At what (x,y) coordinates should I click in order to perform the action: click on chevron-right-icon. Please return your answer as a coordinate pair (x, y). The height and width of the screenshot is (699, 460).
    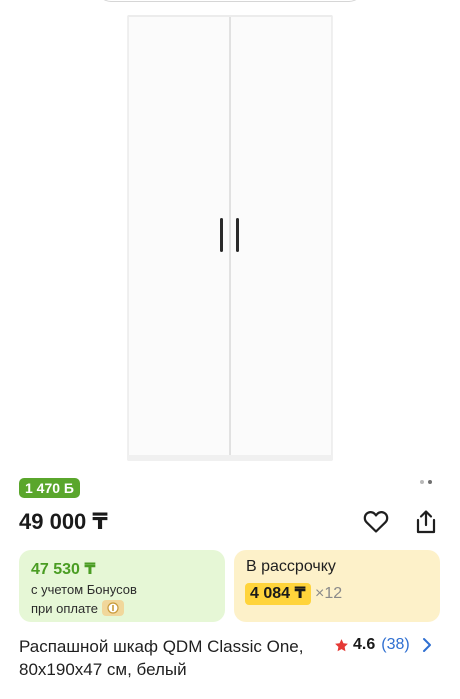
    Looking at the image, I should click on (427, 645).